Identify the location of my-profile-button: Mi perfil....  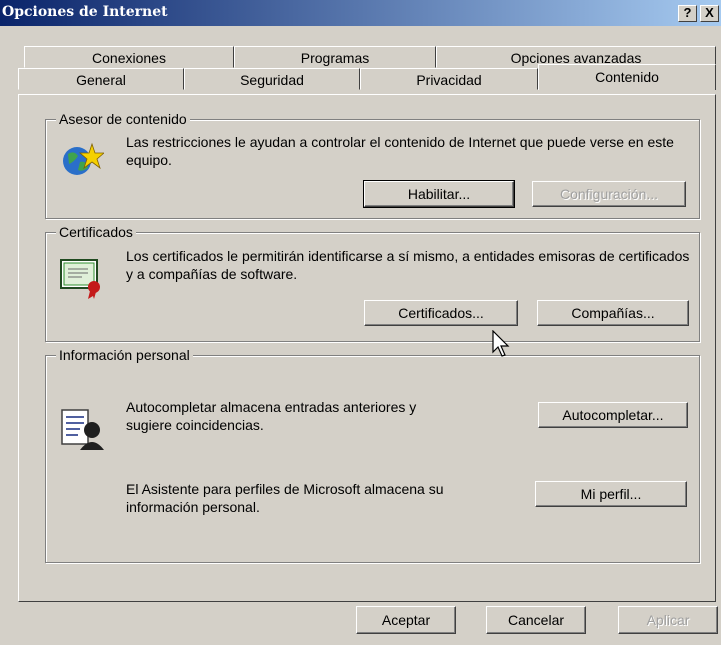
(611, 494).